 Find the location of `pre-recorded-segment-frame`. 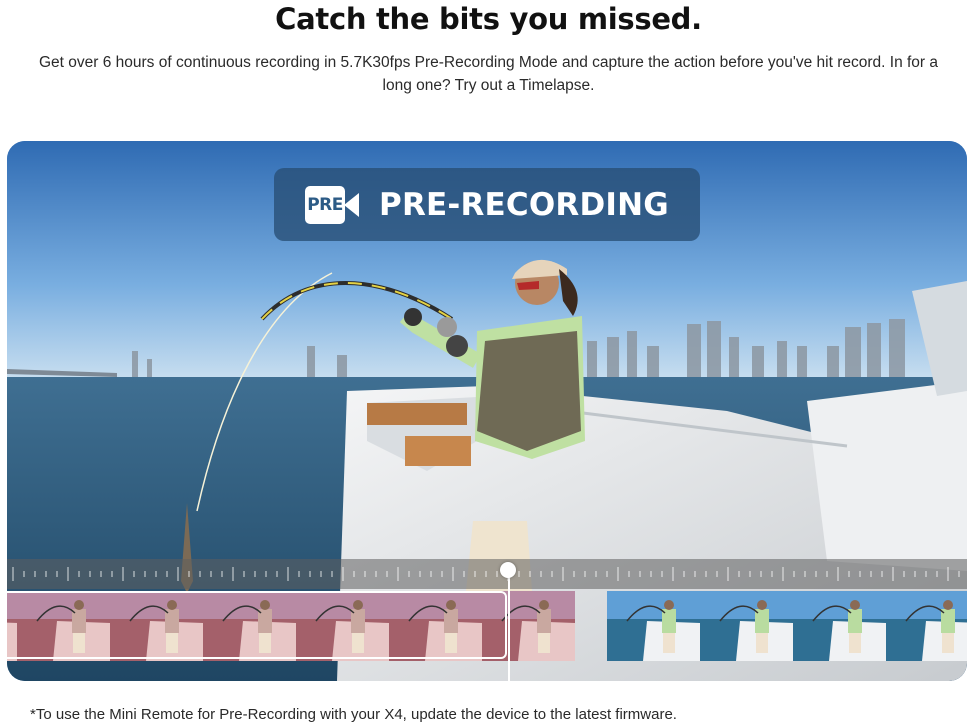

pre-recorded-segment-frame is located at coordinates (257, 625).